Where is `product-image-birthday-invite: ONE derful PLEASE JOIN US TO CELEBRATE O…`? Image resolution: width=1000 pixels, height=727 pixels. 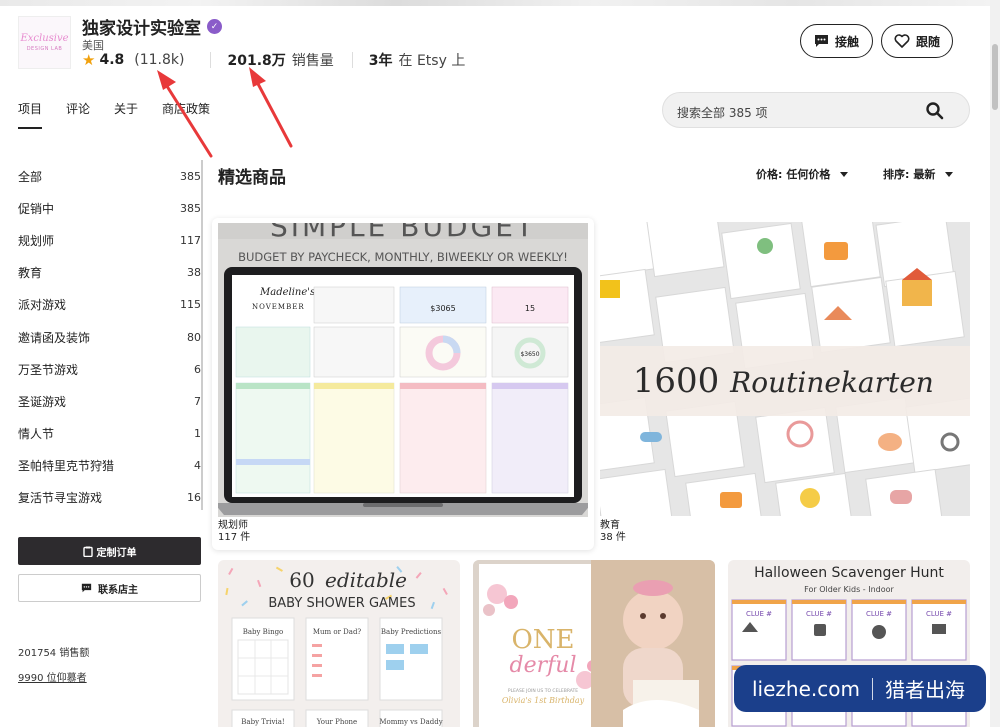
product-image-birthday-invite: ONE derful PLEASE JOIN US TO CELEBRATE O… is located at coordinates (594, 643).